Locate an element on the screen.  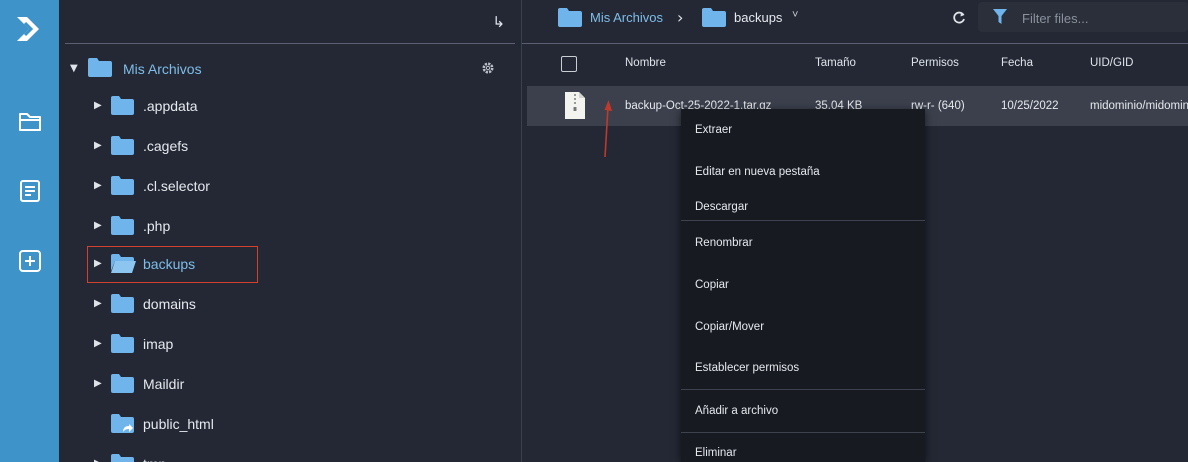
add-icon is located at coordinates (29, 261).